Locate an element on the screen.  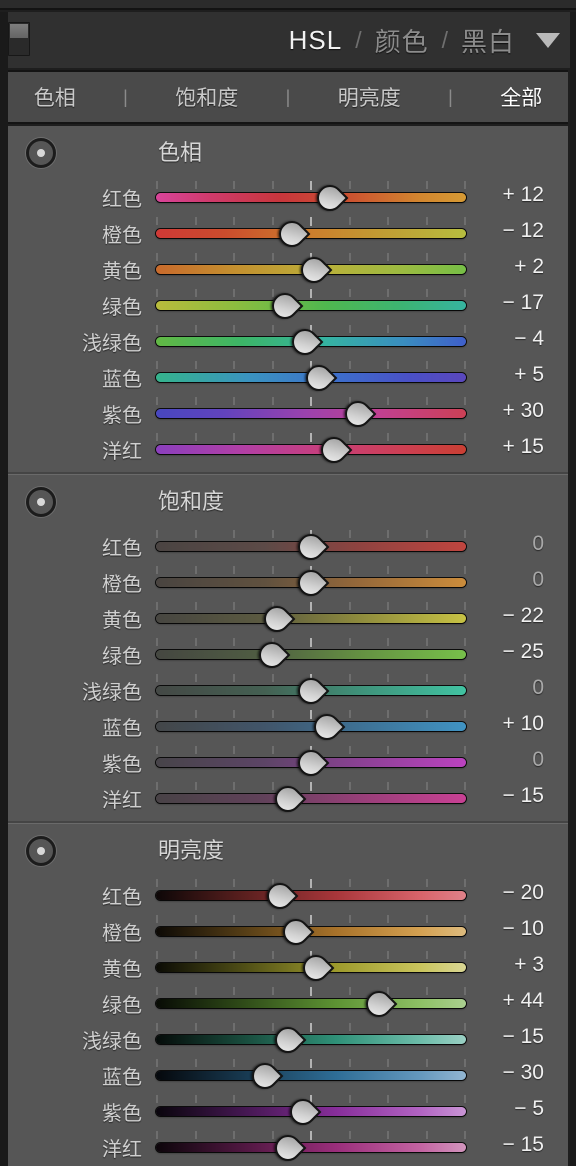
header-title-0: HSL is located at coordinates (316, 40).